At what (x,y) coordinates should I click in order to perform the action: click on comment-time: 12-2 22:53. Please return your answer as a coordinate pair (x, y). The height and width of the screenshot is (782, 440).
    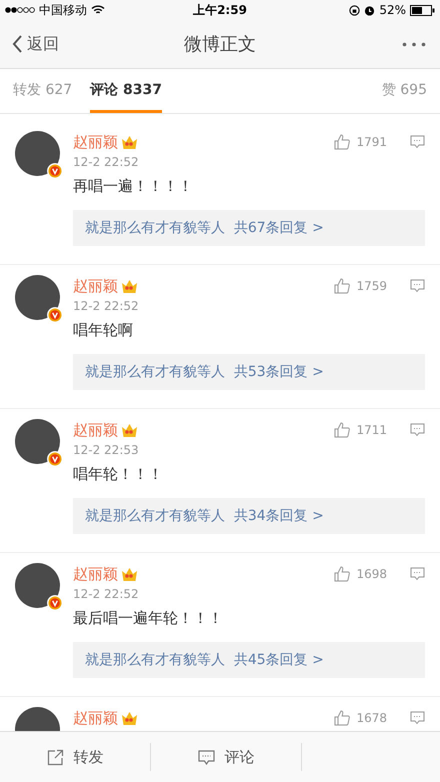
    Looking at the image, I should click on (106, 450).